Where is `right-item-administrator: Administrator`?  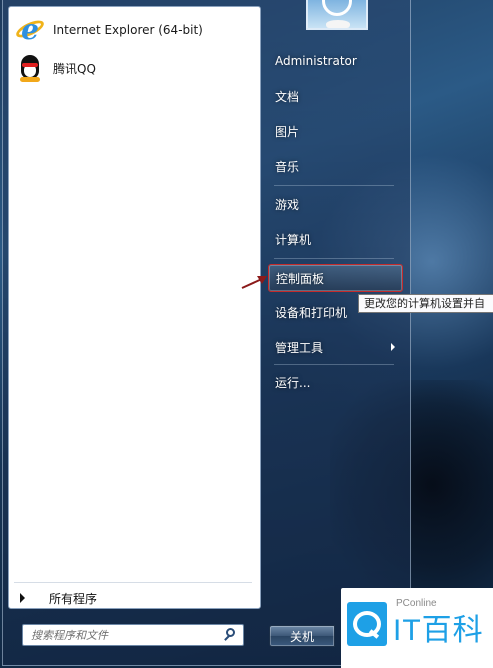
right-item-administrator: Administrator is located at coordinates (335, 61).